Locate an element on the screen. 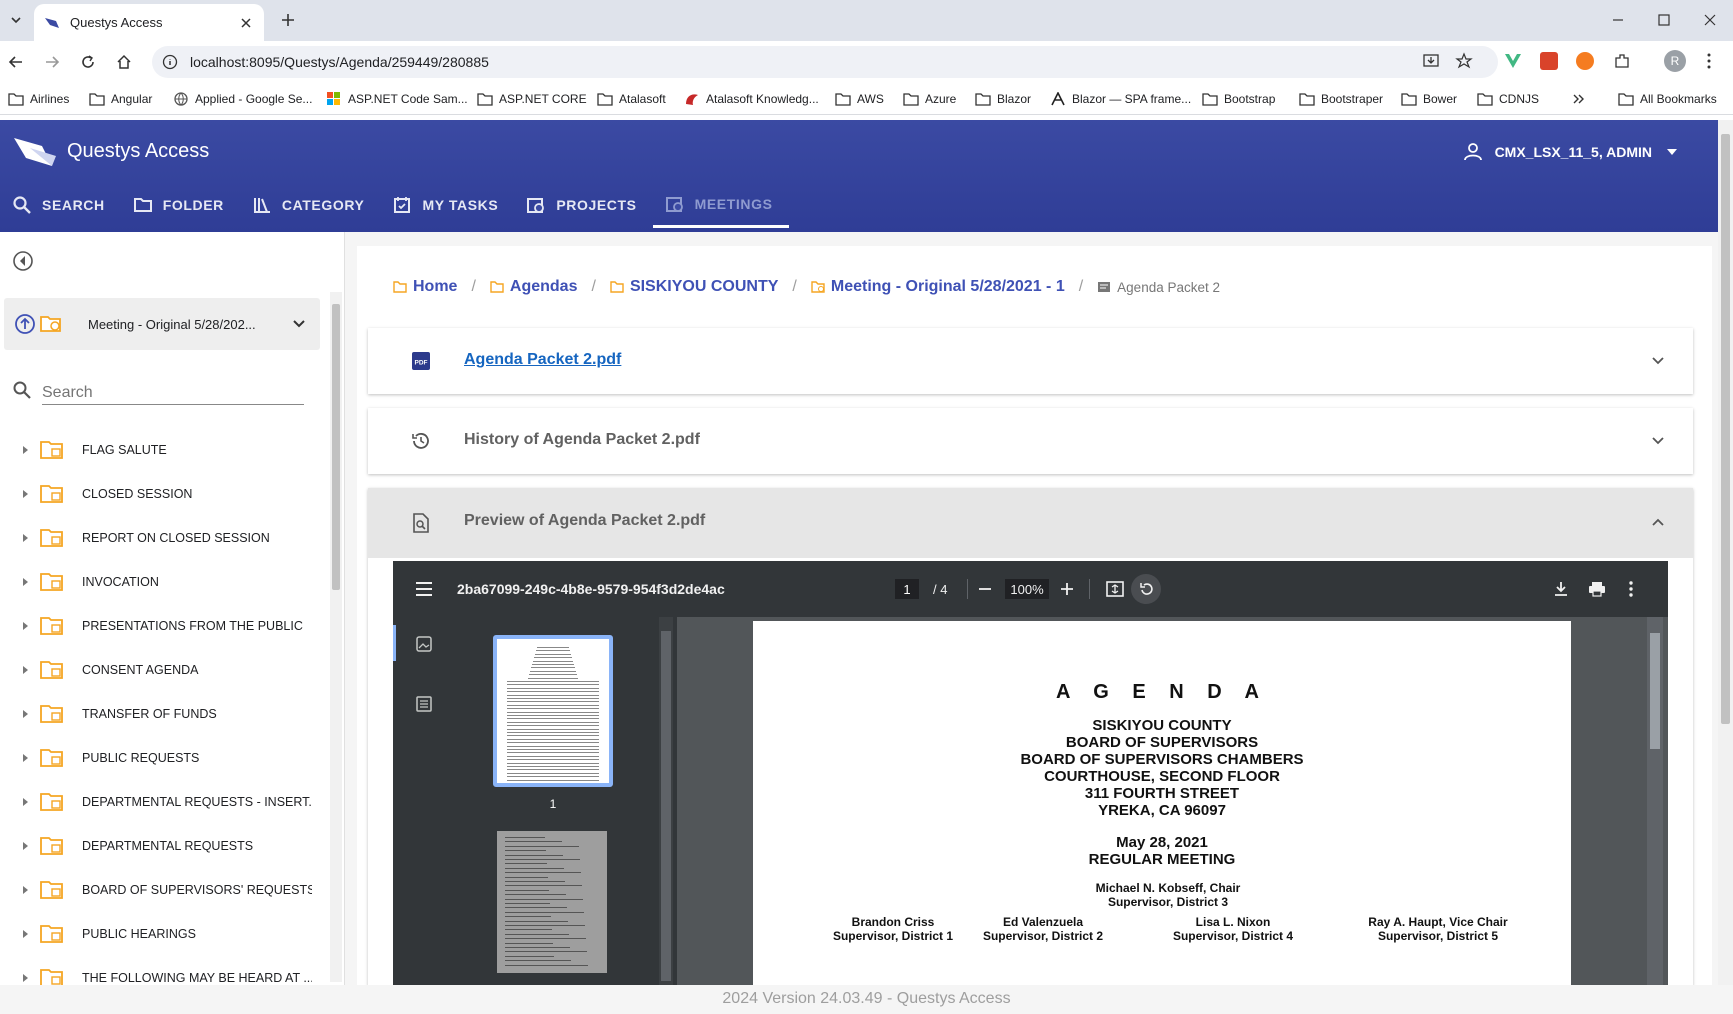 The image size is (1733, 1014). download-icon is located at coordinates (1561, 589).